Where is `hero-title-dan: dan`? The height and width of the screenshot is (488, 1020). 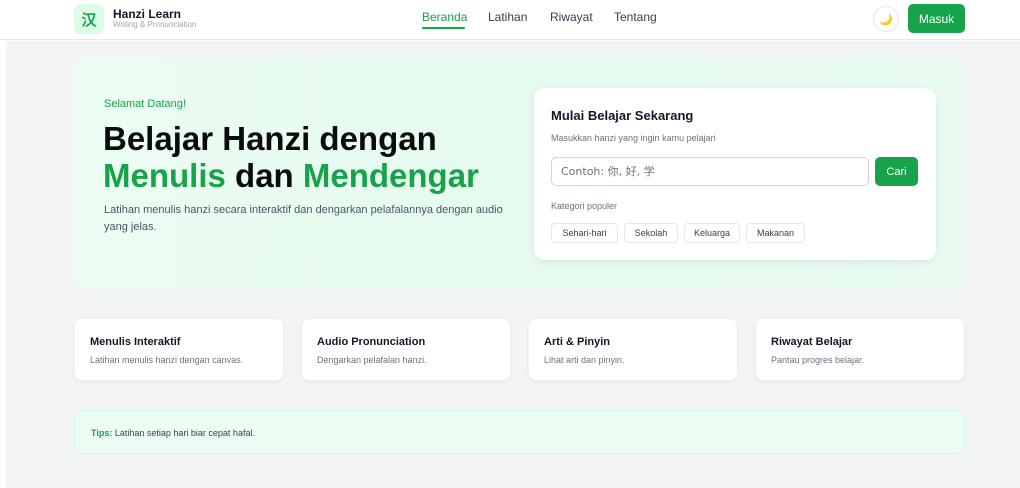
hero-title-dan: dan is located at coordinates (264, 175).